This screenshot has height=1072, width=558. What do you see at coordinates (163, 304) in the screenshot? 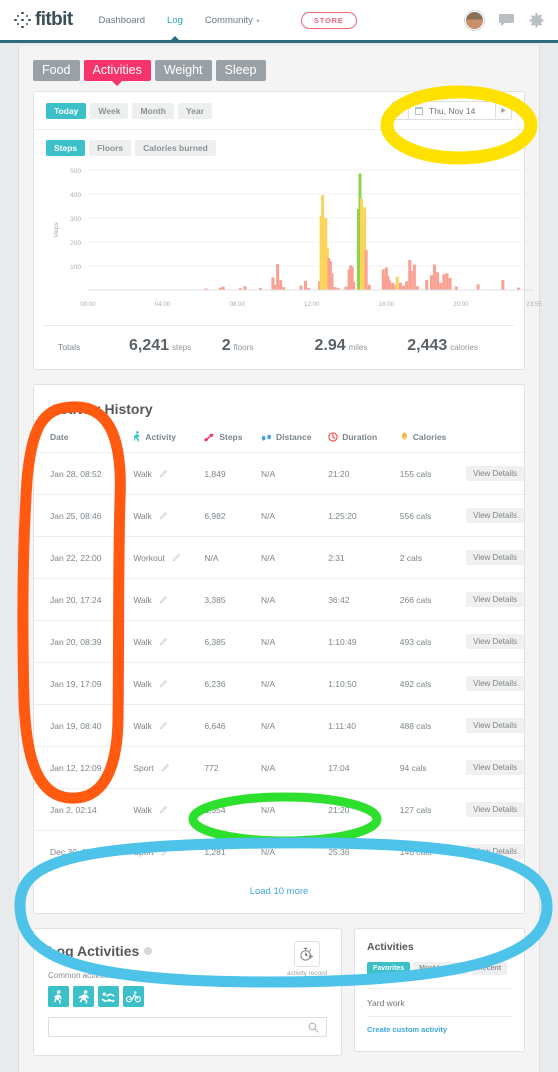
I see `svg-text: 04:00` at bounding box center [163, 304].